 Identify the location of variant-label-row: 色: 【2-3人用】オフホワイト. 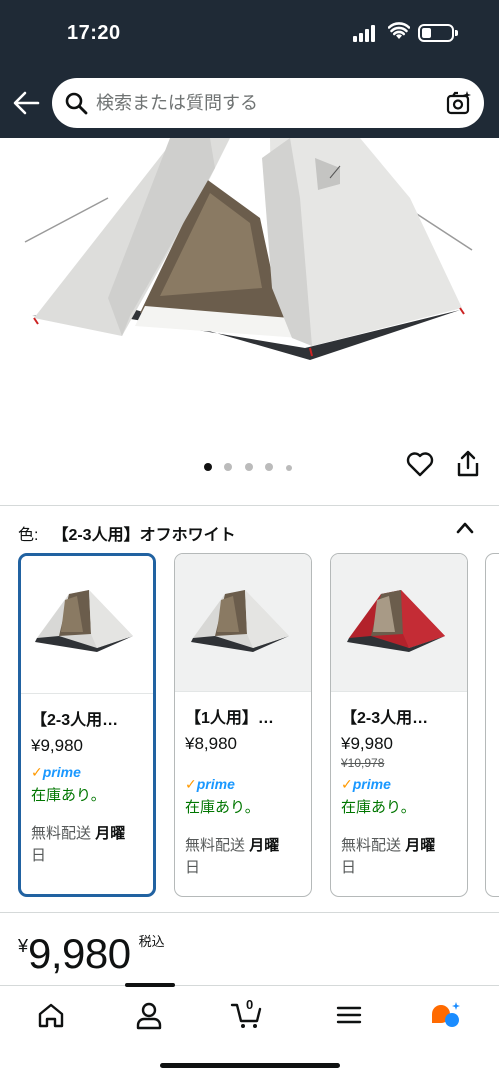
(127, 533).